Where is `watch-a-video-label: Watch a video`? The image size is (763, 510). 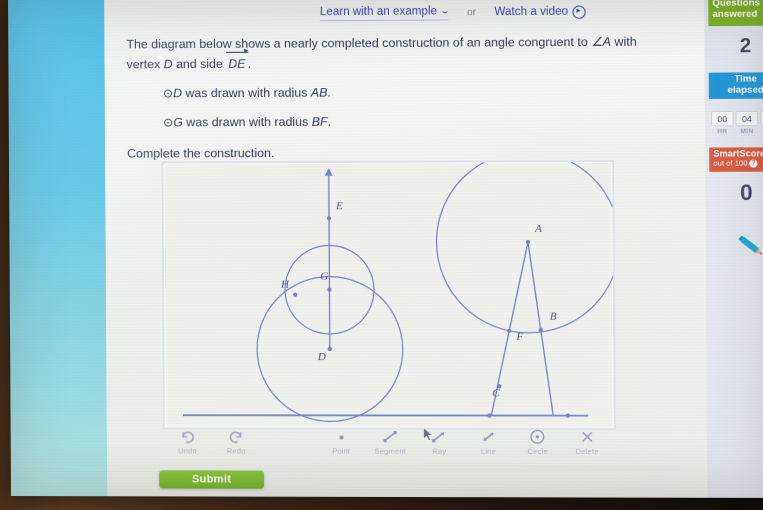 watch-a-video-label: Watch a video is located at coordinates (531, 12).